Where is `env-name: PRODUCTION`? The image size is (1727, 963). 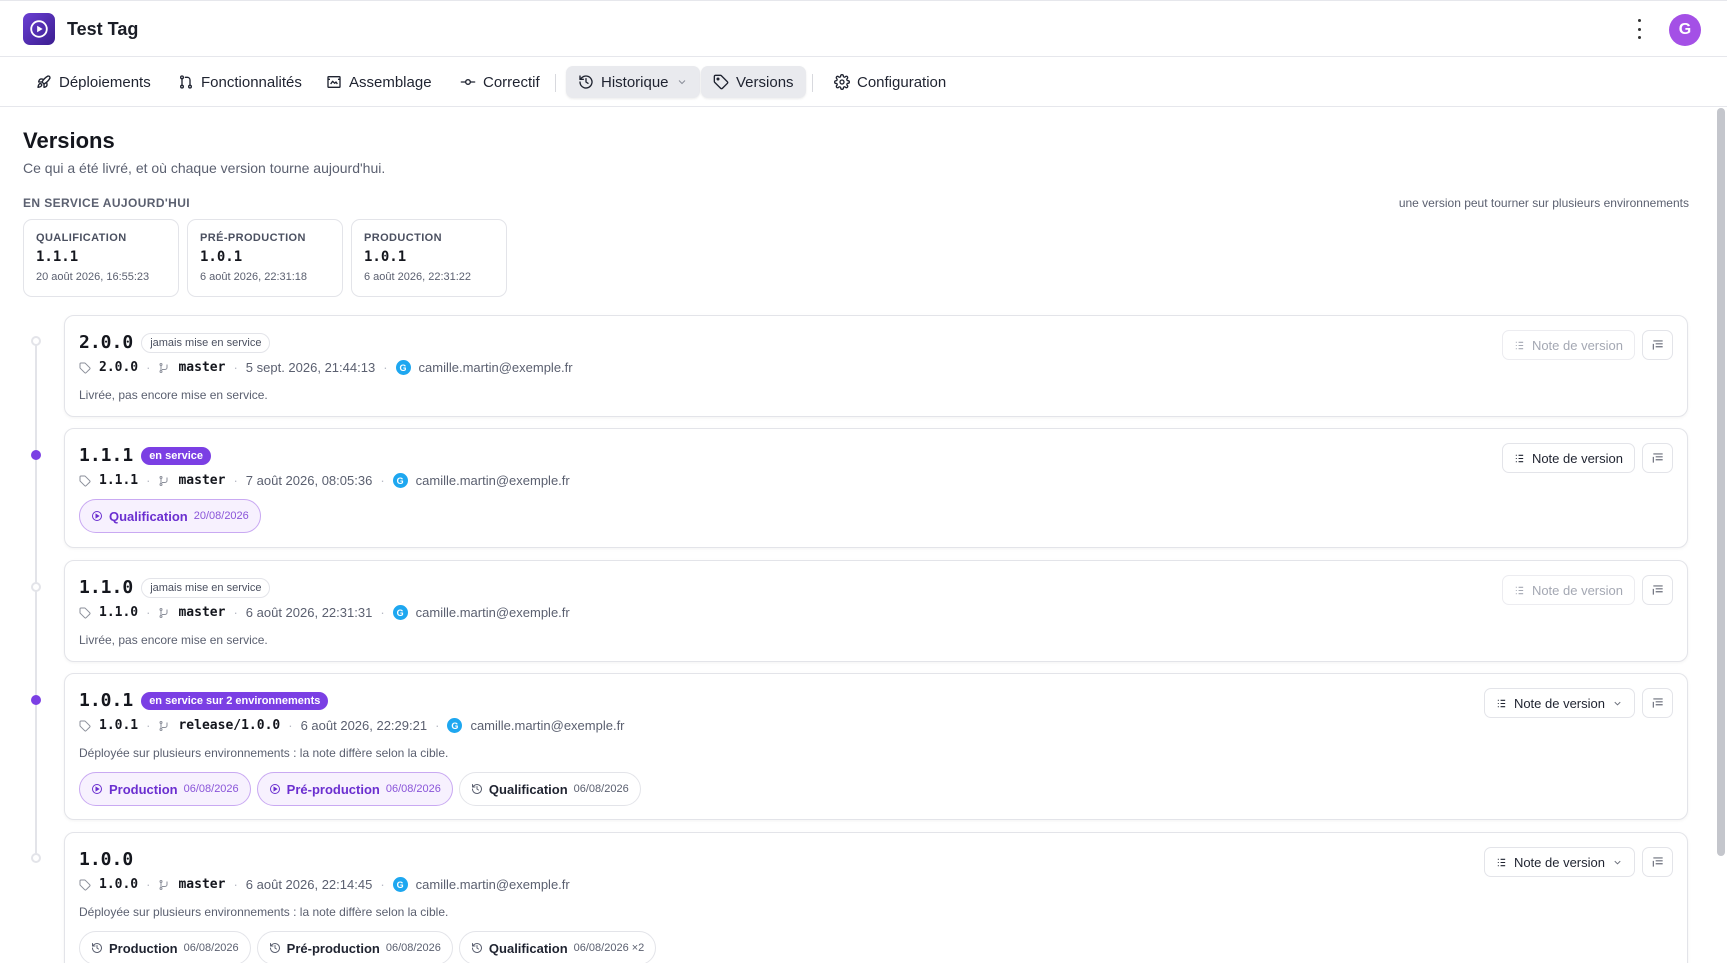
env-name: PRODUCTION is located at coordinates (403, 238).